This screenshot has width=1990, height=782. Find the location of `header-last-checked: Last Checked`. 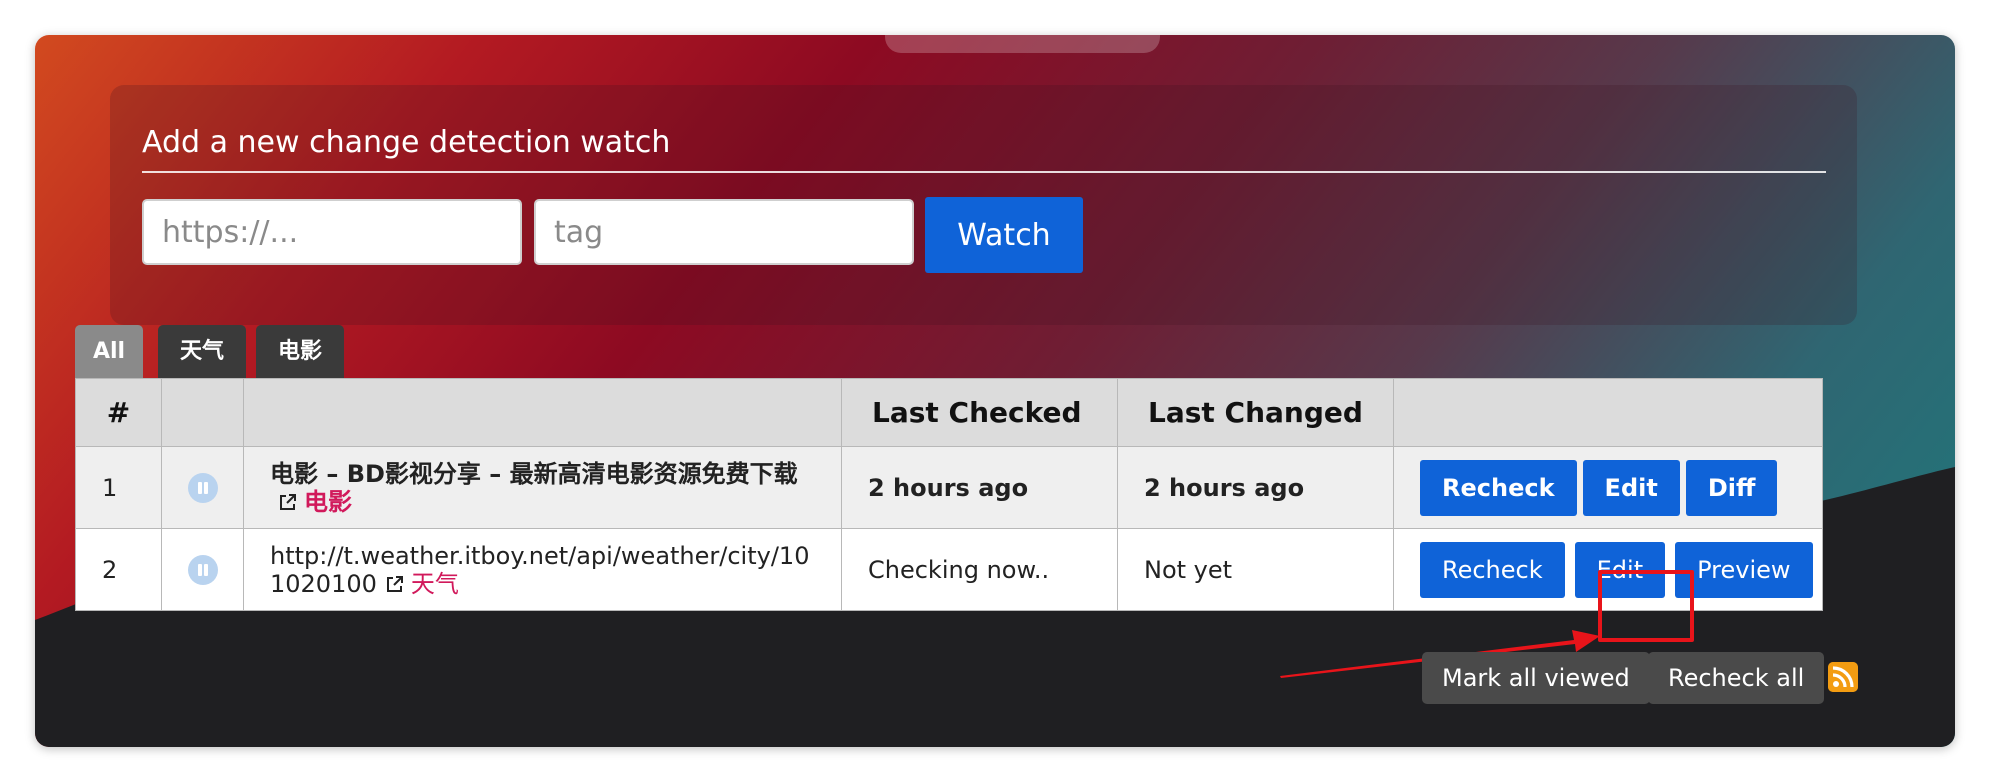

header-last-checked: Last Checked is located at coordinates (979, 412).